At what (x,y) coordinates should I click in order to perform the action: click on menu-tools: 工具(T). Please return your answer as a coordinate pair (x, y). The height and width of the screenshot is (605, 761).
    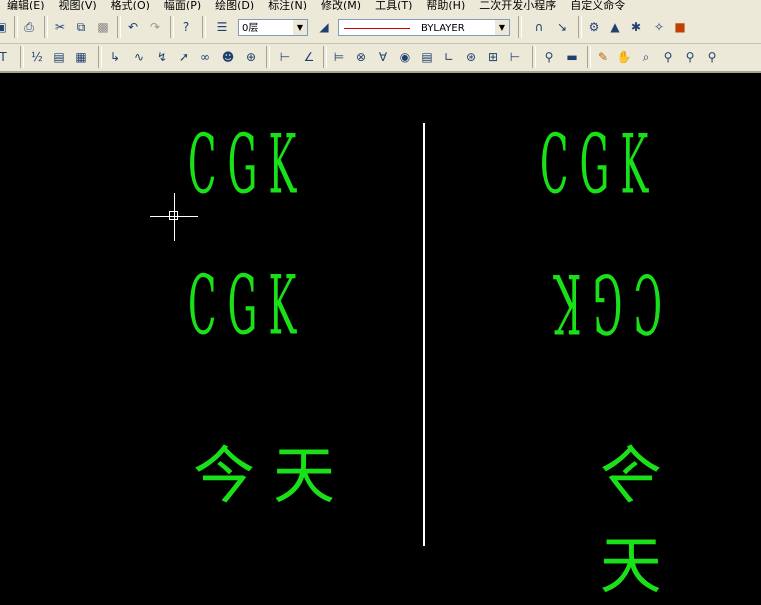
    Looking at the image, I should click on (393, 5).